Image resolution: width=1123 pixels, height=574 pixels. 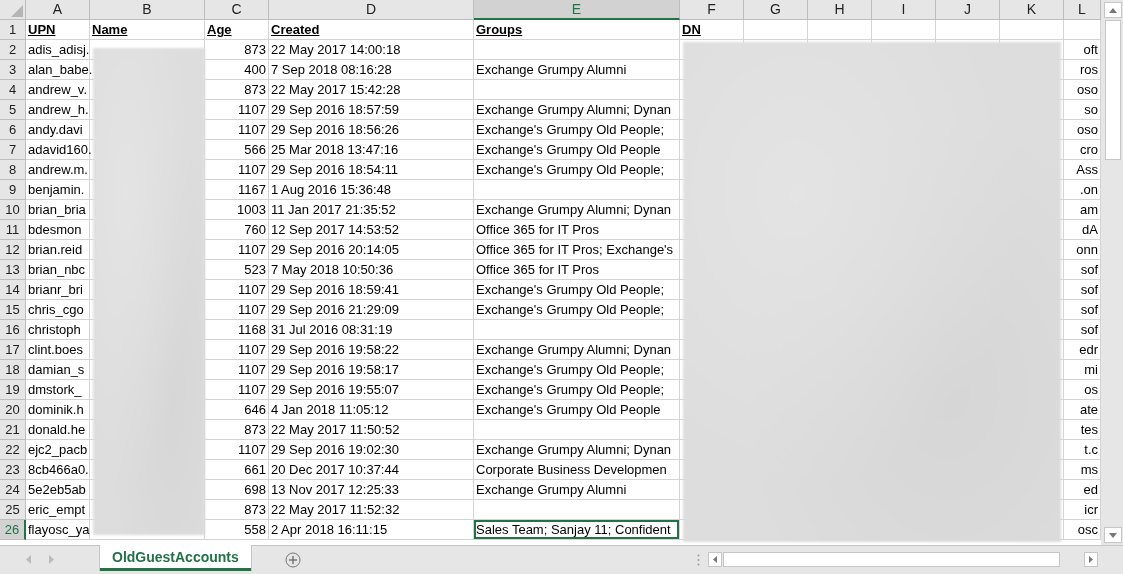 I want to click on row-header: 3, so click(x=13, y=70).